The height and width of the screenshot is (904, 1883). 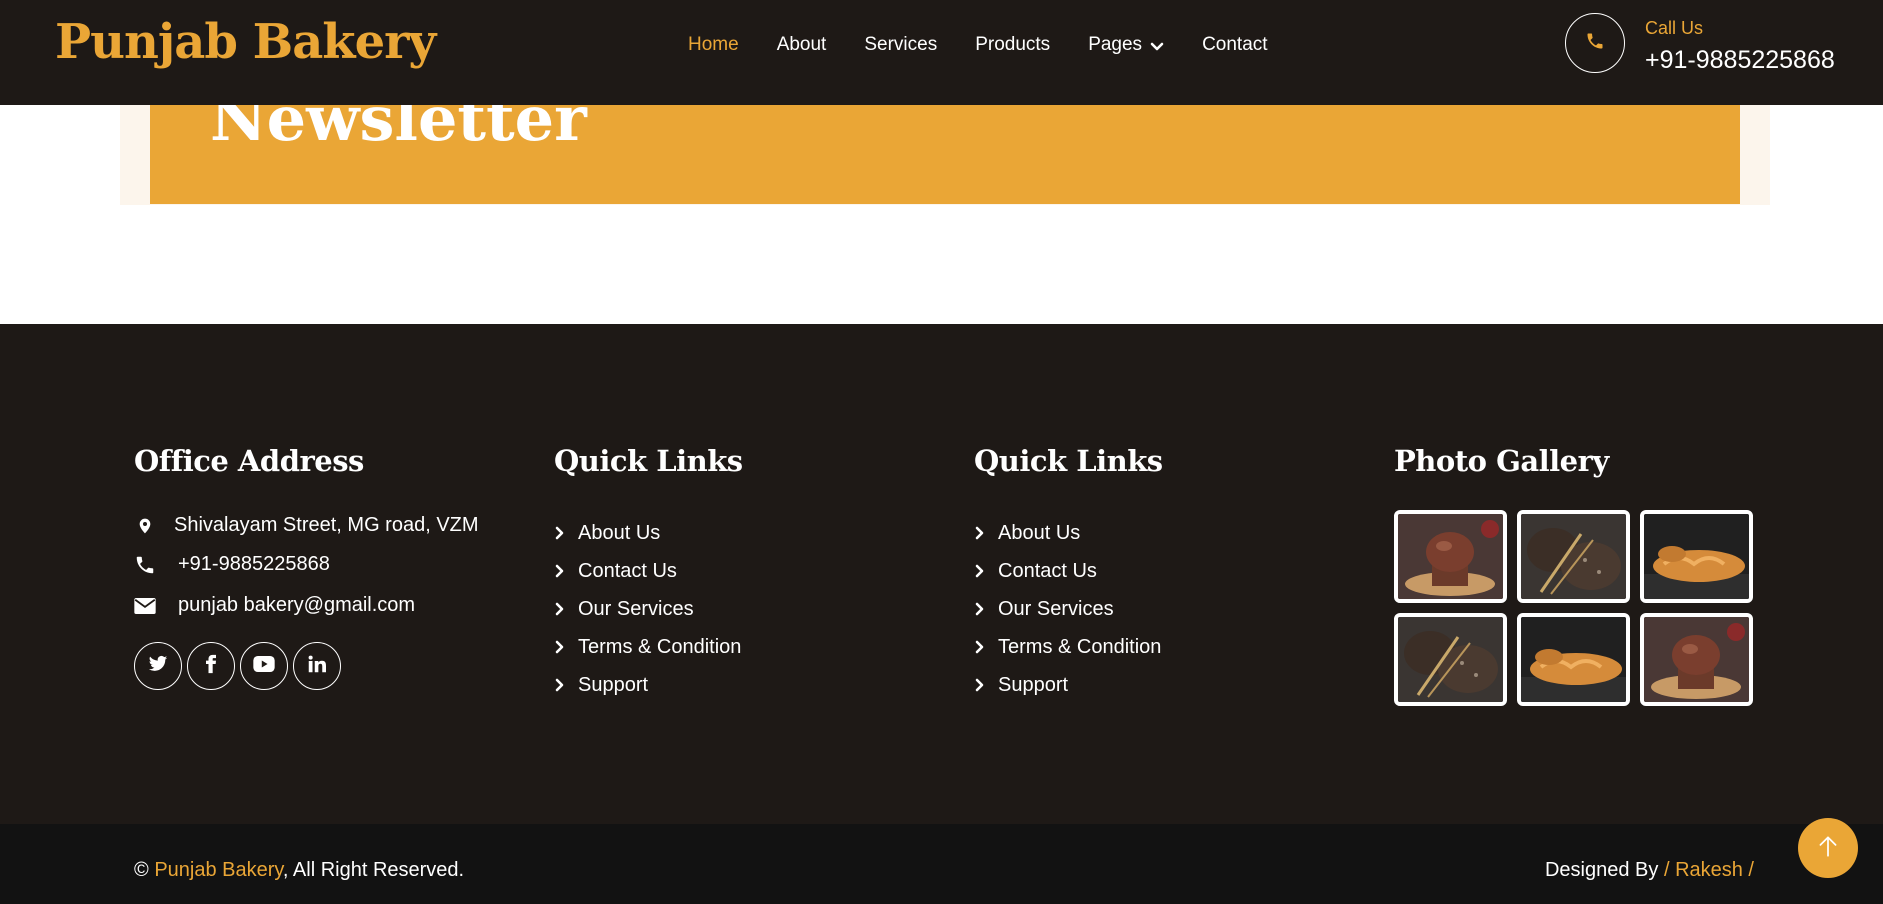 What do you see at coordinates (1115, 44) in the screenshot?
I see `nav-pages-label: Pages` at bounding box center [1115, 44].